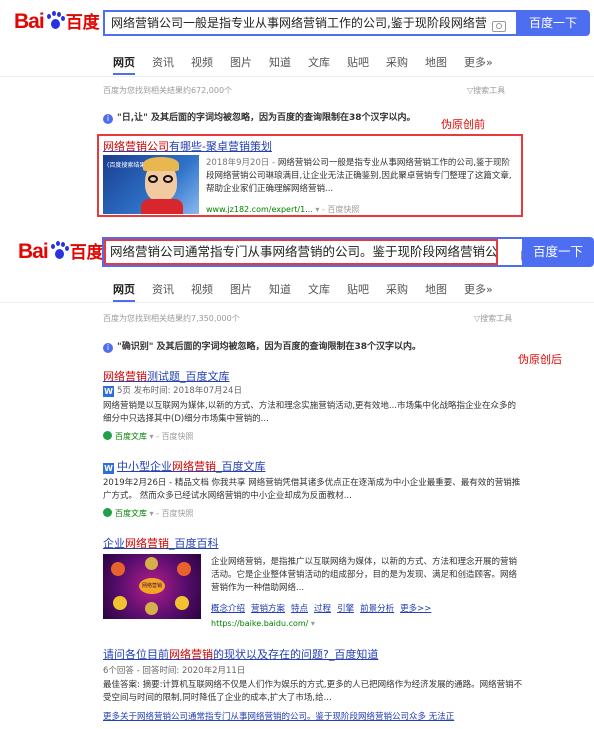 Image resolution: width=594 pixels, height=729 pixels. I want to click on link-engine: 引擎, so click(345, 609).